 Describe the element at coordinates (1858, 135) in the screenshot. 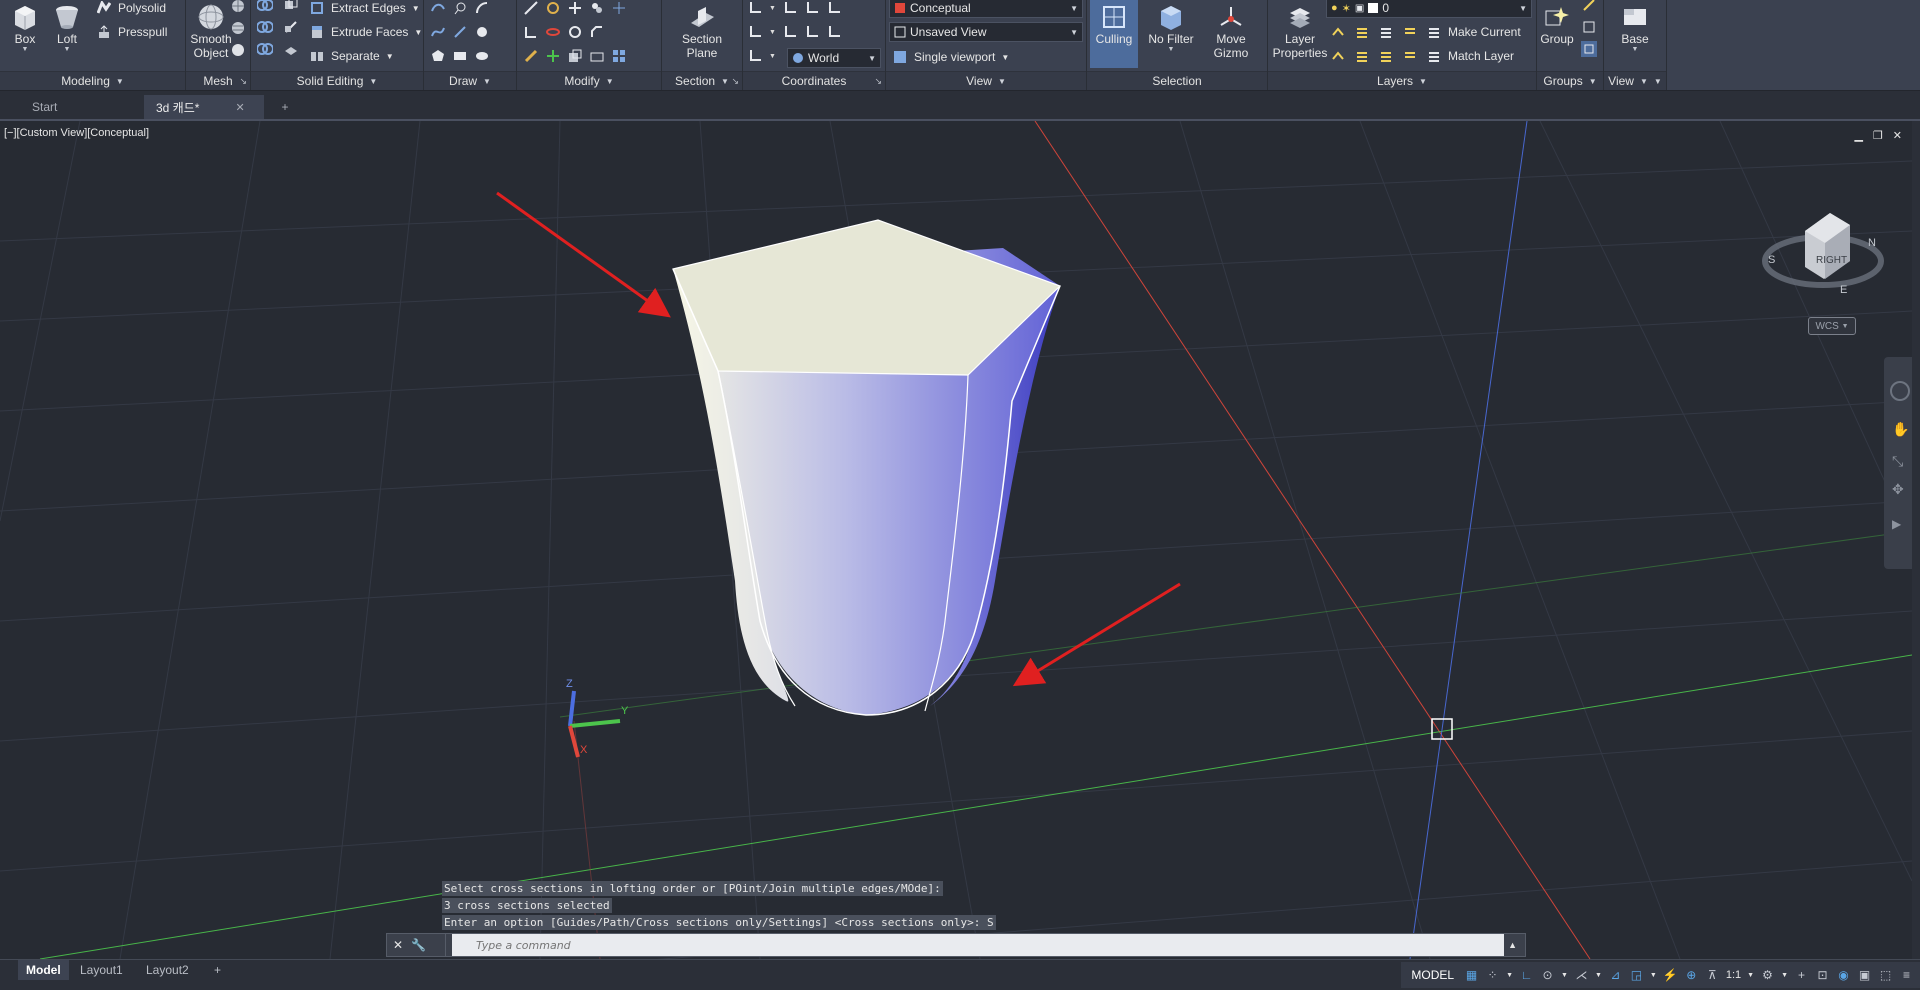

I see `minimize-icon: ▁` at that location.